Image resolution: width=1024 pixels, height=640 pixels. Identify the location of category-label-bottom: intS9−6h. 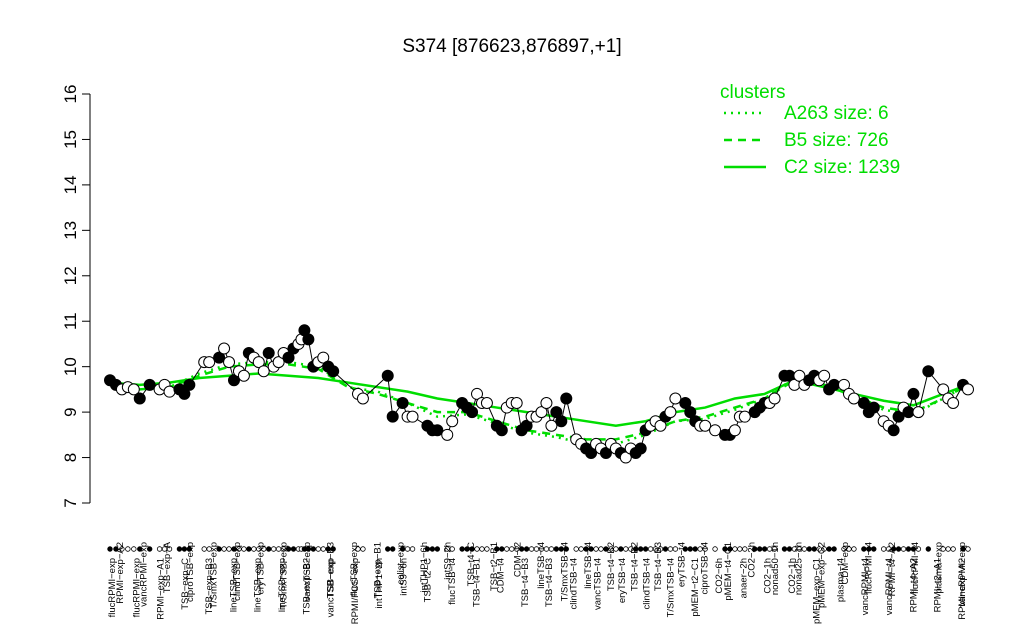
(403, 577).